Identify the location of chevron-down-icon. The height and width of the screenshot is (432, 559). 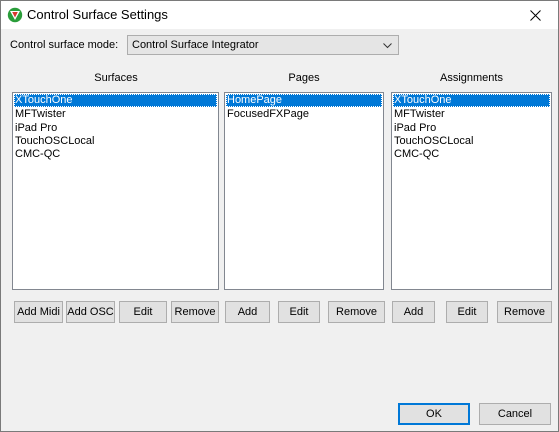
(387, 46).